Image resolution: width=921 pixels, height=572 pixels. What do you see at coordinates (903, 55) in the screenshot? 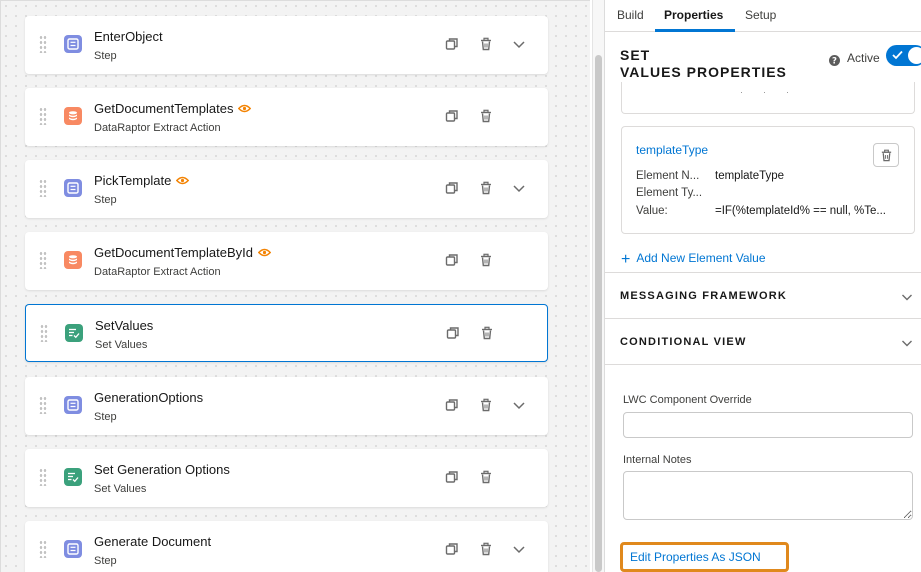
I see `active-toggle` at bounding box center [903, 55].